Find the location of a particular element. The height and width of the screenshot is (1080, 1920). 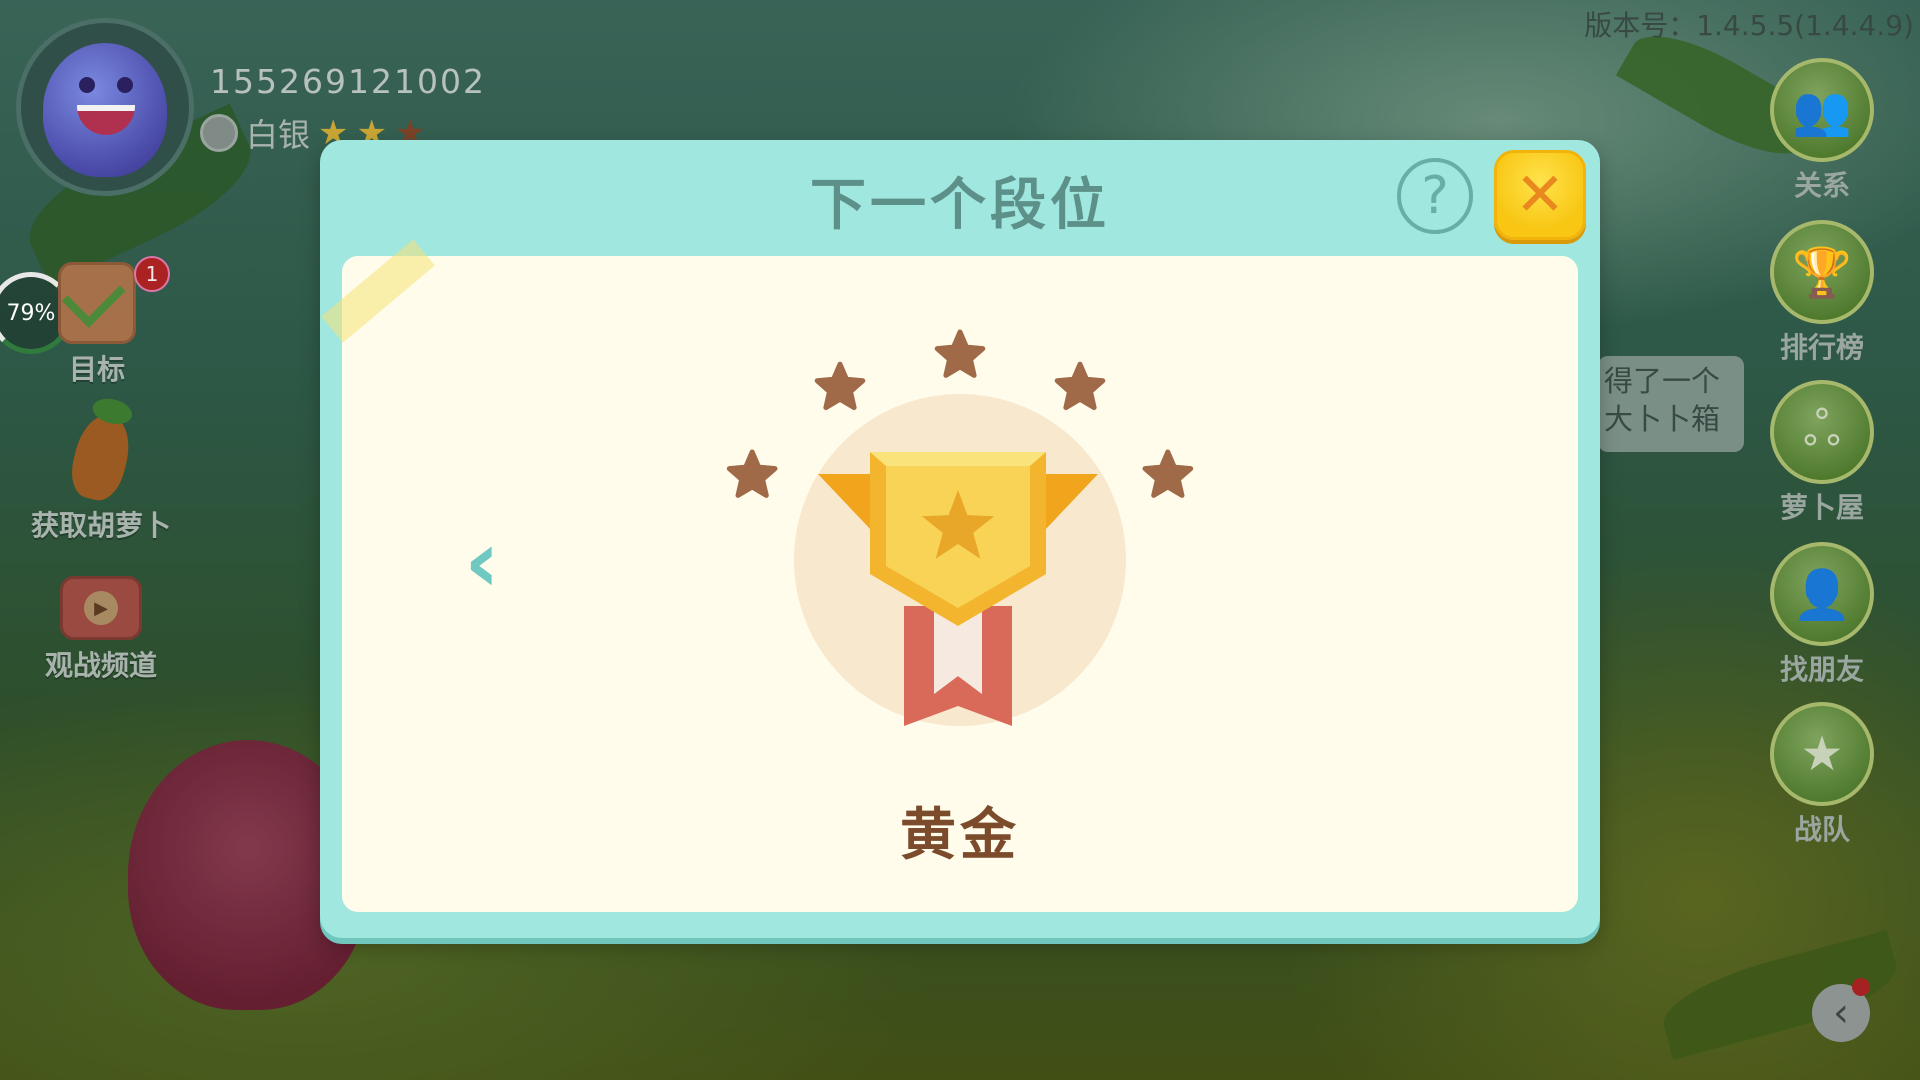

goal-label: 目标 is located at coordinates (96, 369).